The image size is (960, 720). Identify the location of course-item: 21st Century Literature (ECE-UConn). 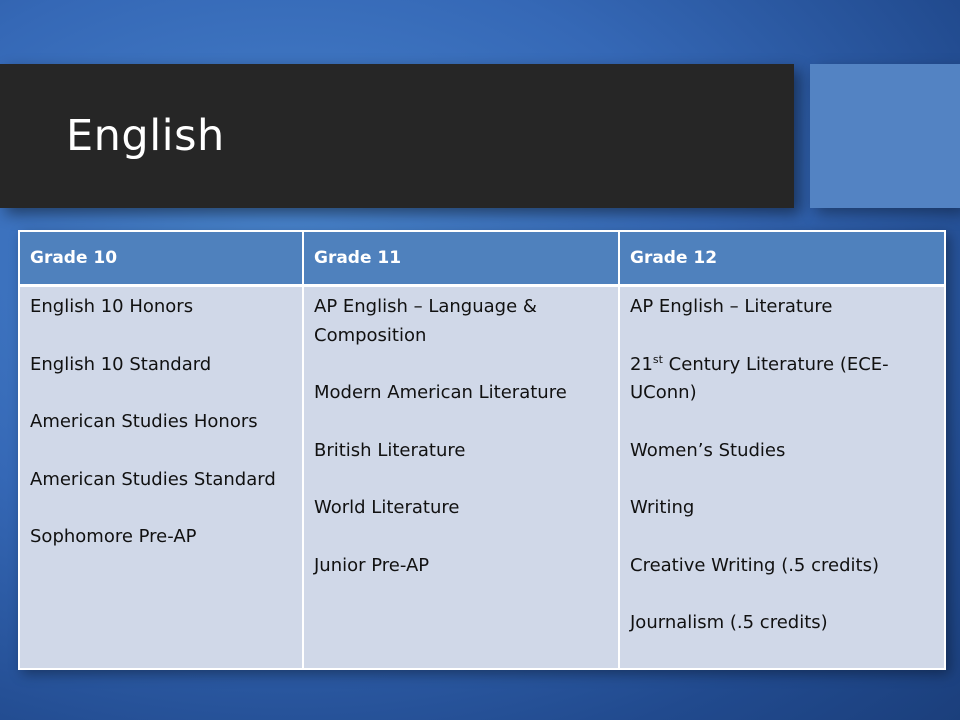
(783, 379).